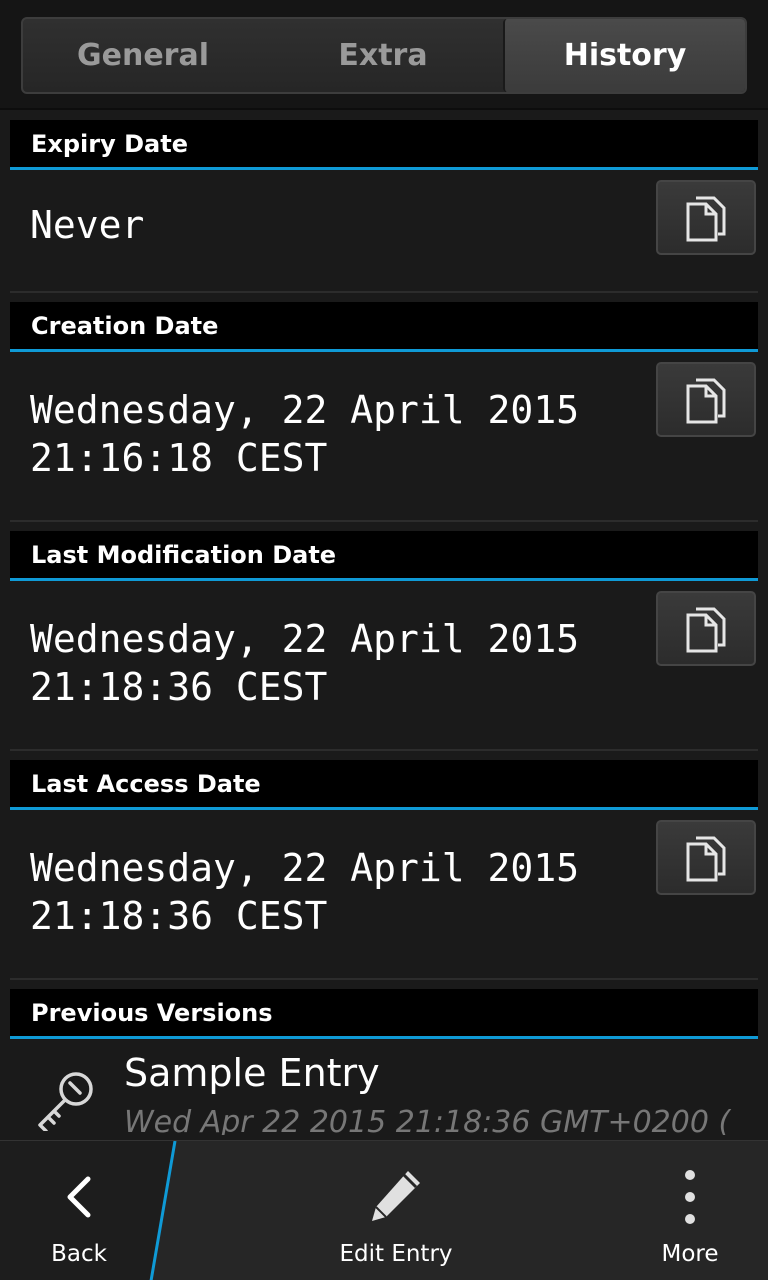  Describe the element at coordinates (690, 1254) in the screenshot. I see `more-label: More` at that location.